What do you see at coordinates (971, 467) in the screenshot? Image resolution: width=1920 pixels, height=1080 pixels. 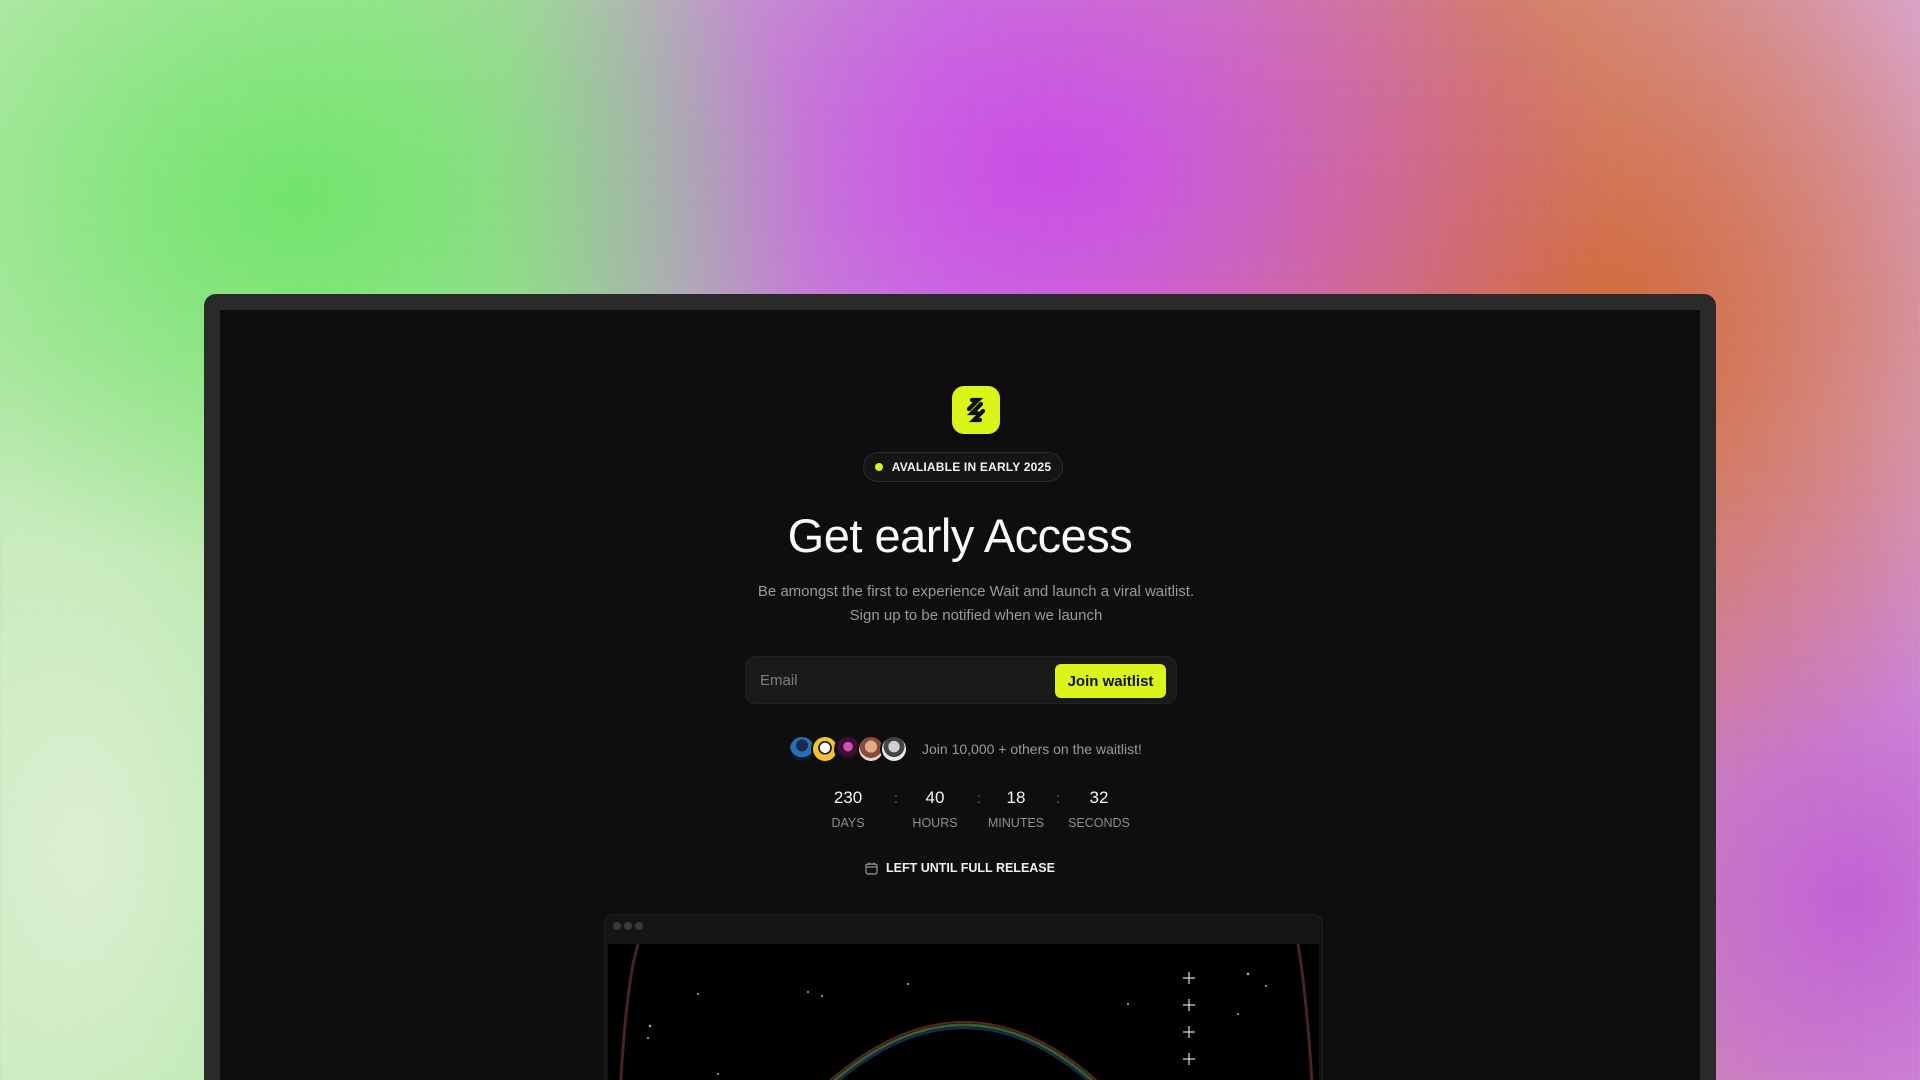 I see `availability-badge-text: AVALIABLE IN EARLY 2025` at bounding box center [971, 467].